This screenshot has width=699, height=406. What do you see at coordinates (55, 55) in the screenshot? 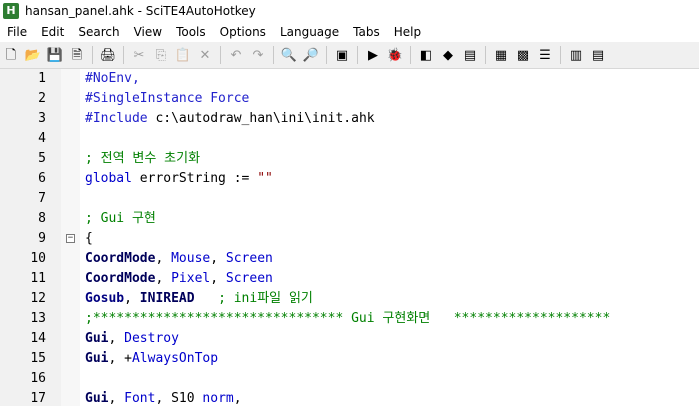
I see `save-icon: 💾` at bounding box center [55, 55].